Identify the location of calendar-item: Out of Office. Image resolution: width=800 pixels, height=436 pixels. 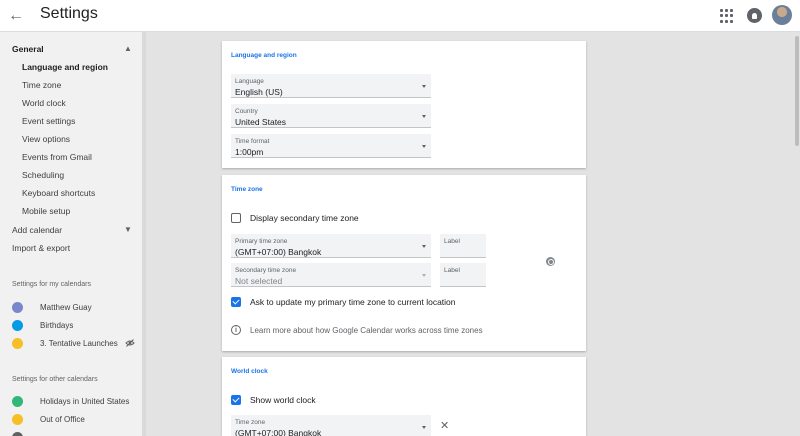
(71, 419).